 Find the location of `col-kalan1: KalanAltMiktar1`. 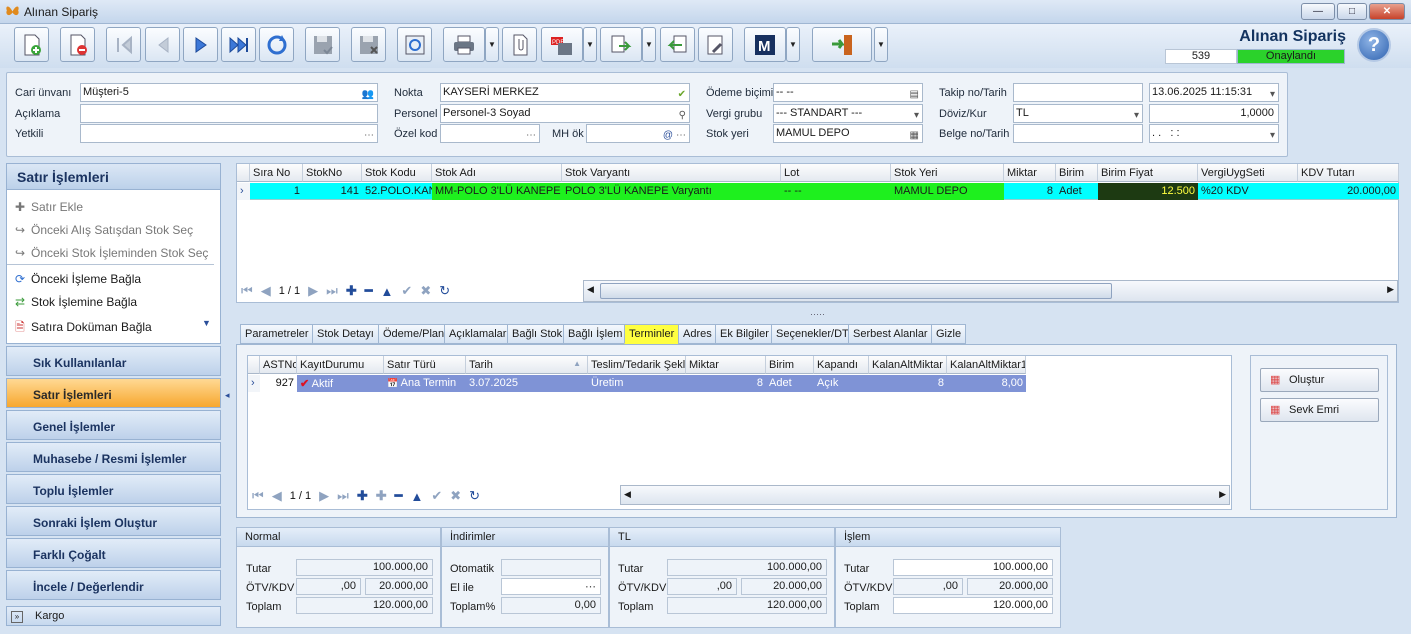

col-kalan1: KalanAltMiktar1 is located at coordinates (986, 365).